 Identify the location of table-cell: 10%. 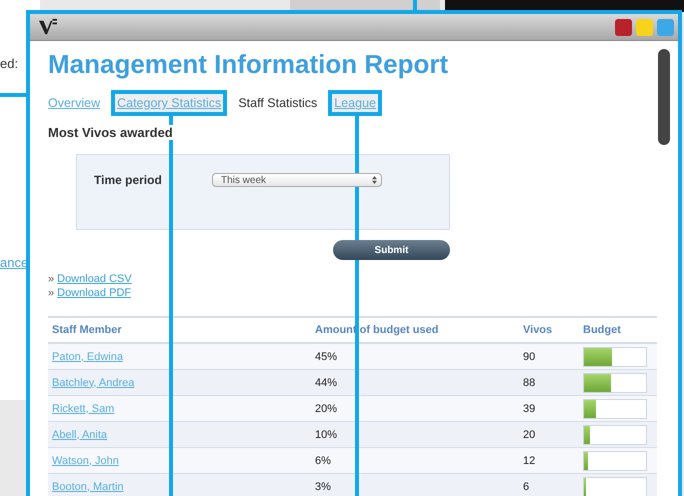
(326, 434).